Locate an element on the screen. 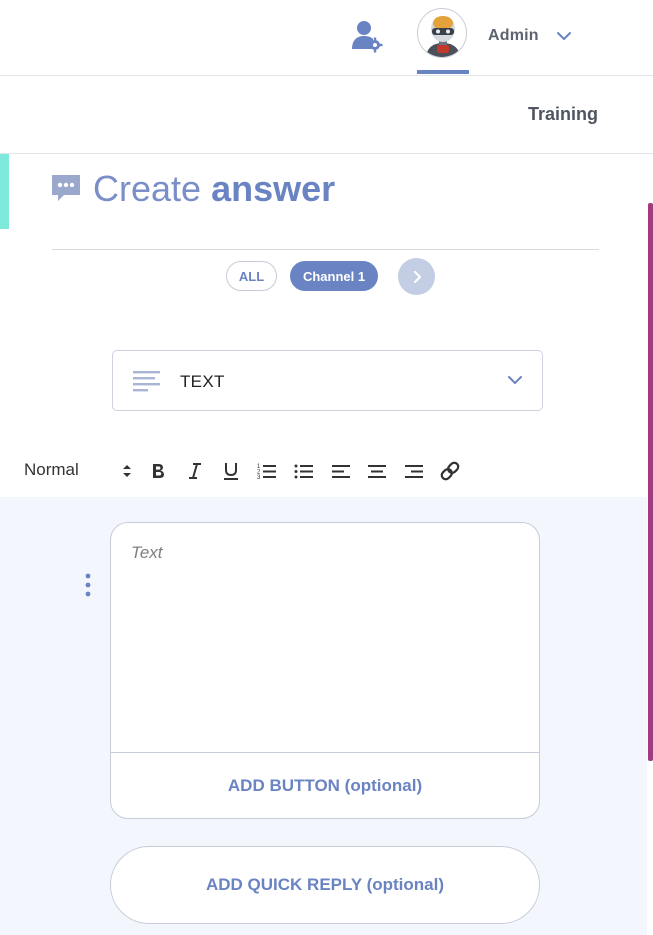 The image size is (653, 935). answer-type-select: TEXT is located at coordinates (327, 380).